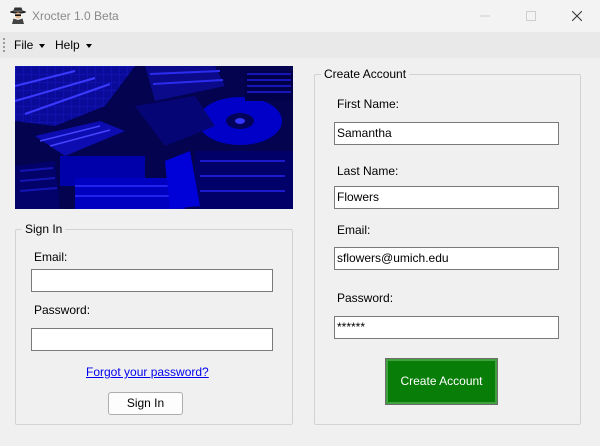 The width and height of the screenshot is (600, 446). What do you see at coordinates (145, 403) in the screenshot?
I see `sign-in-button: Sign In` at bounding box center [145, 403].